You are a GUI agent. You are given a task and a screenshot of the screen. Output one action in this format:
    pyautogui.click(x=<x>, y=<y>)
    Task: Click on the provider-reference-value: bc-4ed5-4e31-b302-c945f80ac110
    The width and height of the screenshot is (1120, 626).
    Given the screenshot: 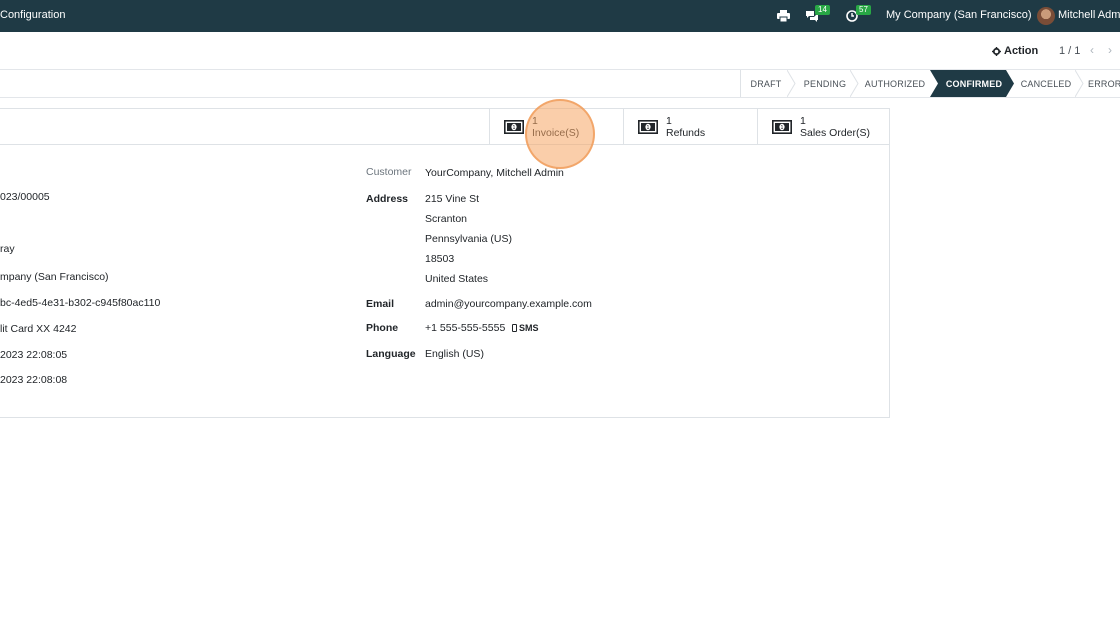 What is the action you would take?
    pyautogui.click(x=80, y=303)
    